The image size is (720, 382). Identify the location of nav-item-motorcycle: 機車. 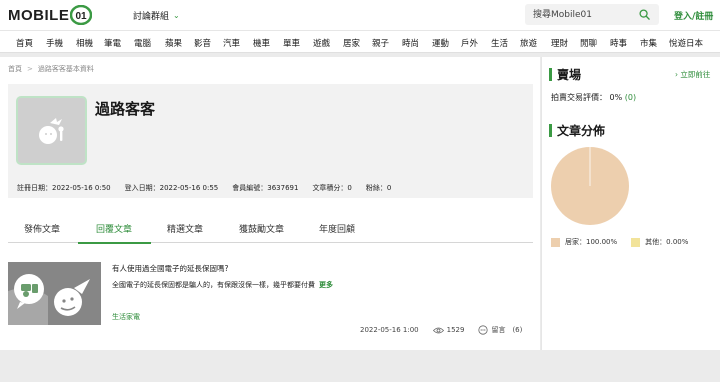
(261, 43).